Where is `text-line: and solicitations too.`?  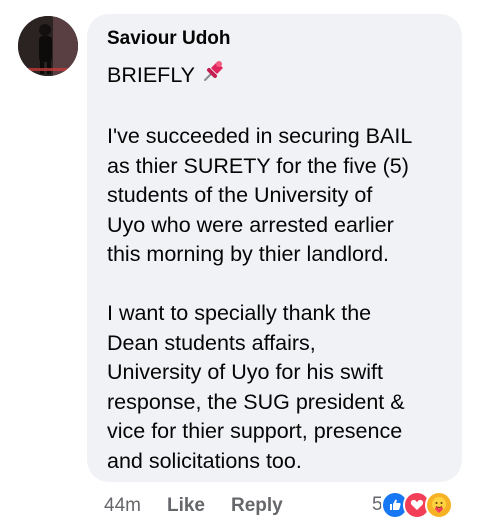 text-line: and solicitations too. is located at coordinates (204, 460).